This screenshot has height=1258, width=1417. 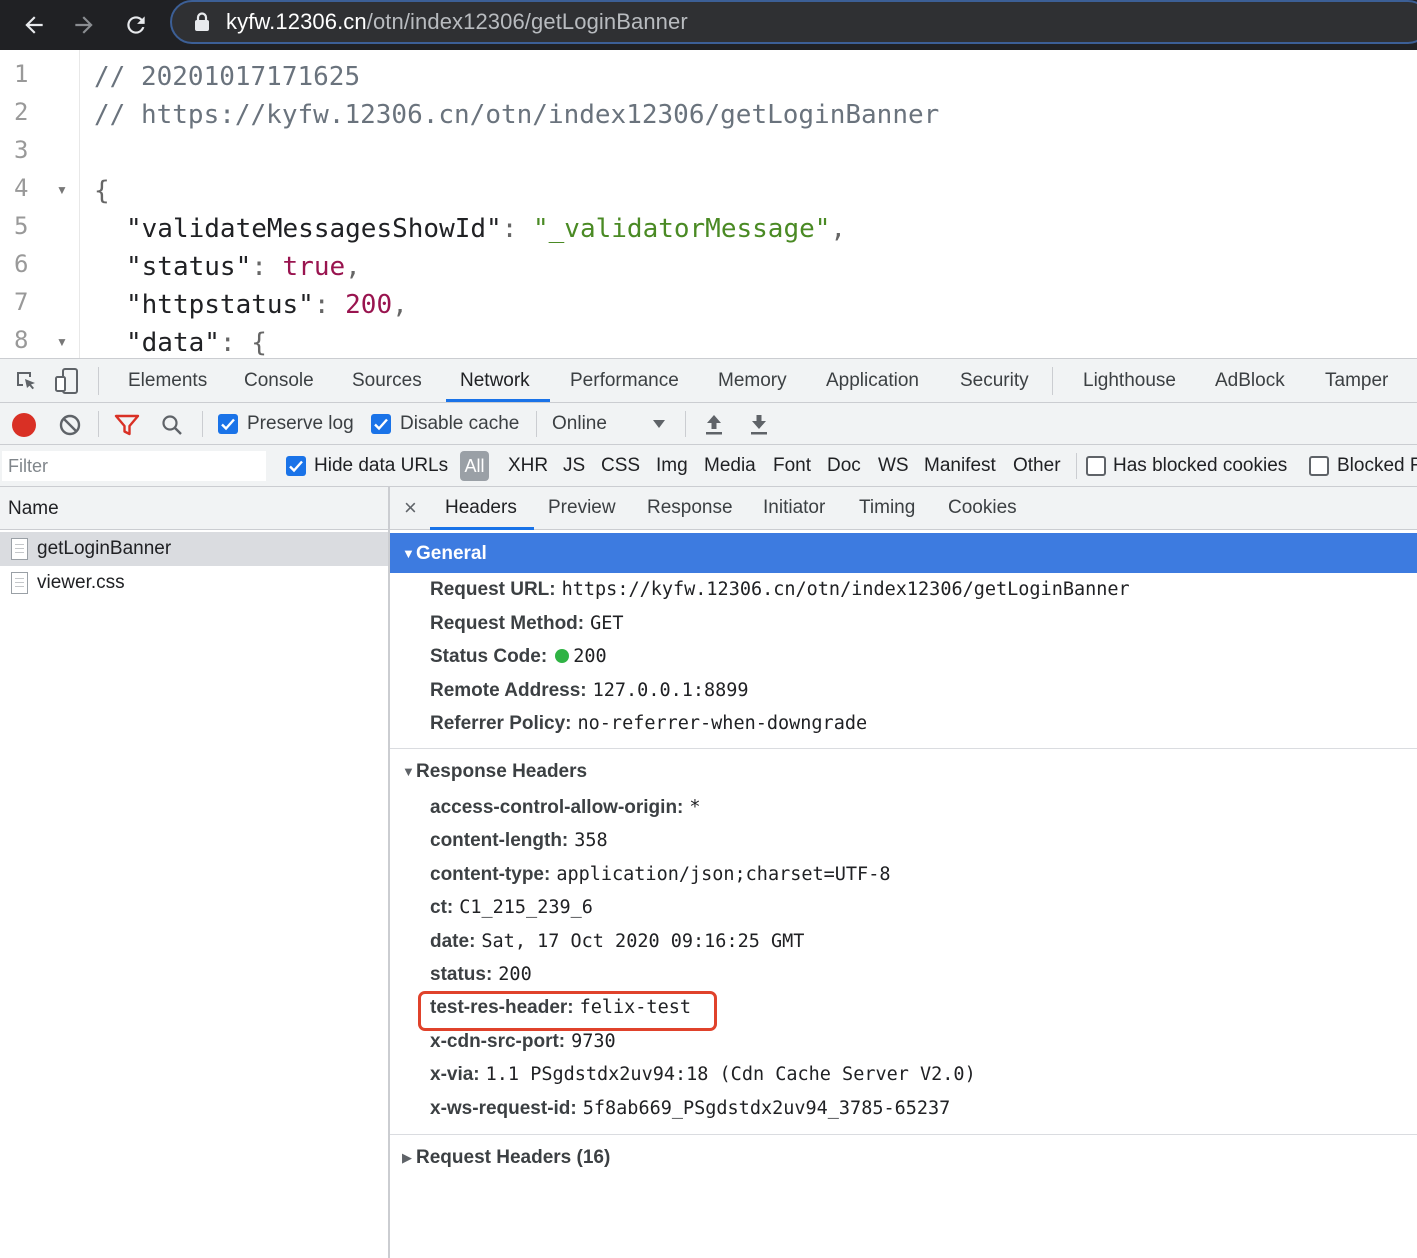 I want to click on line-number: 5, so click(x=21, y=226).